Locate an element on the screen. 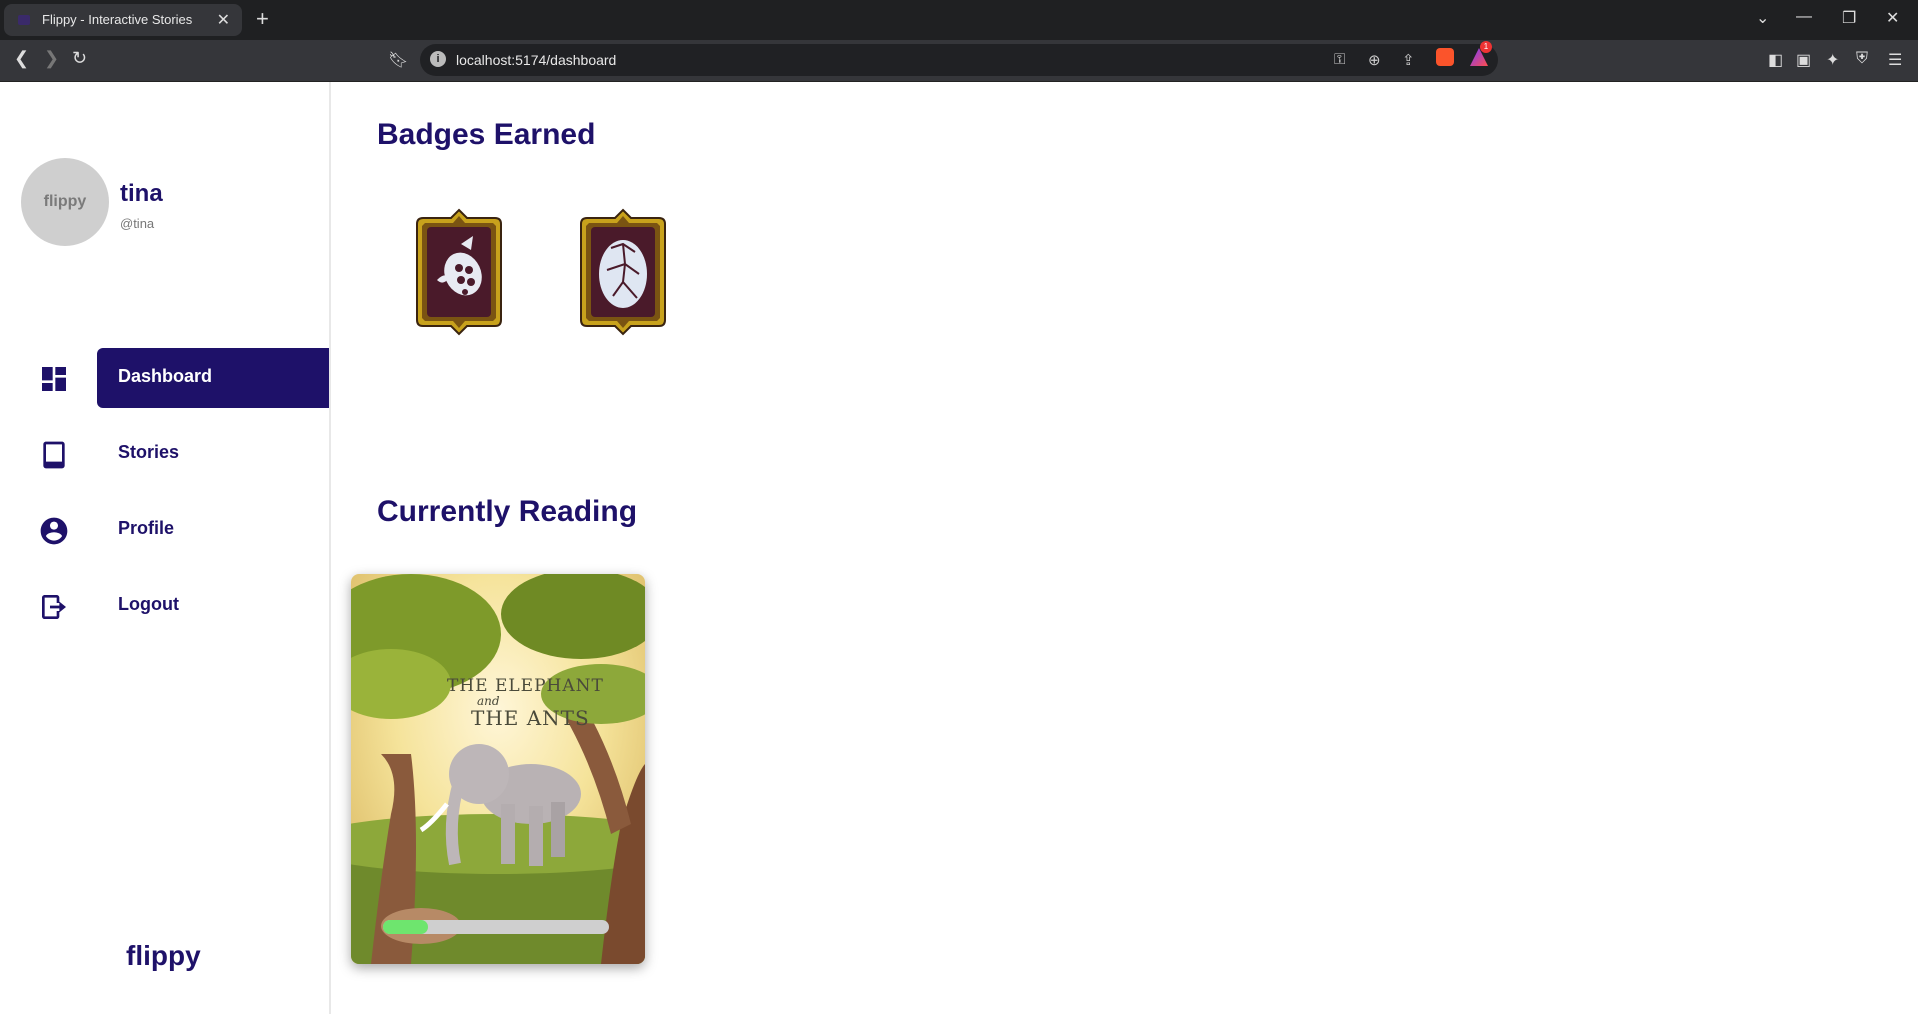  sidebar-item-logout: Logout is located at coordinates (164, 606).